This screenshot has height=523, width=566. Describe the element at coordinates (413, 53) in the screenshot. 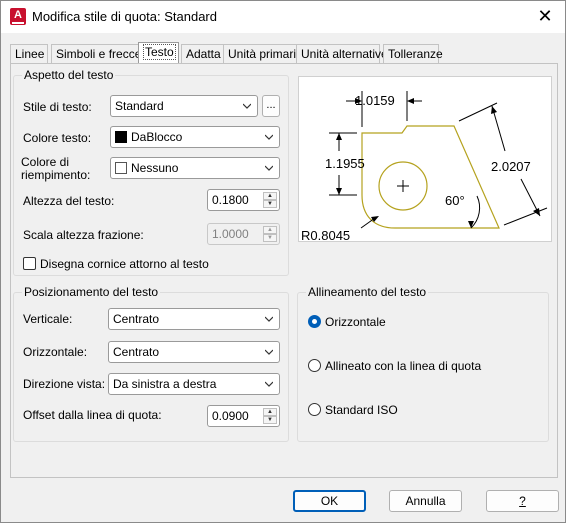

I see `tab-tolleranze: Tolleranze` at that location.